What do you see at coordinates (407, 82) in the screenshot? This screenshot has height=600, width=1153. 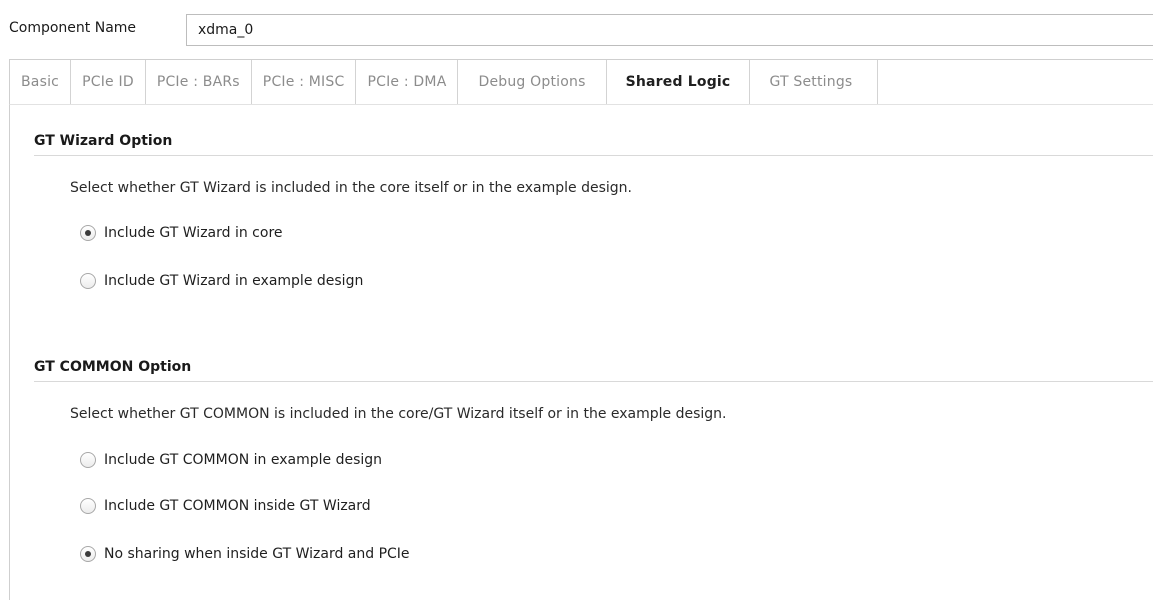 I see `tab-pcie-dma: PCIe : DMA` at bounding box center [407, 82].